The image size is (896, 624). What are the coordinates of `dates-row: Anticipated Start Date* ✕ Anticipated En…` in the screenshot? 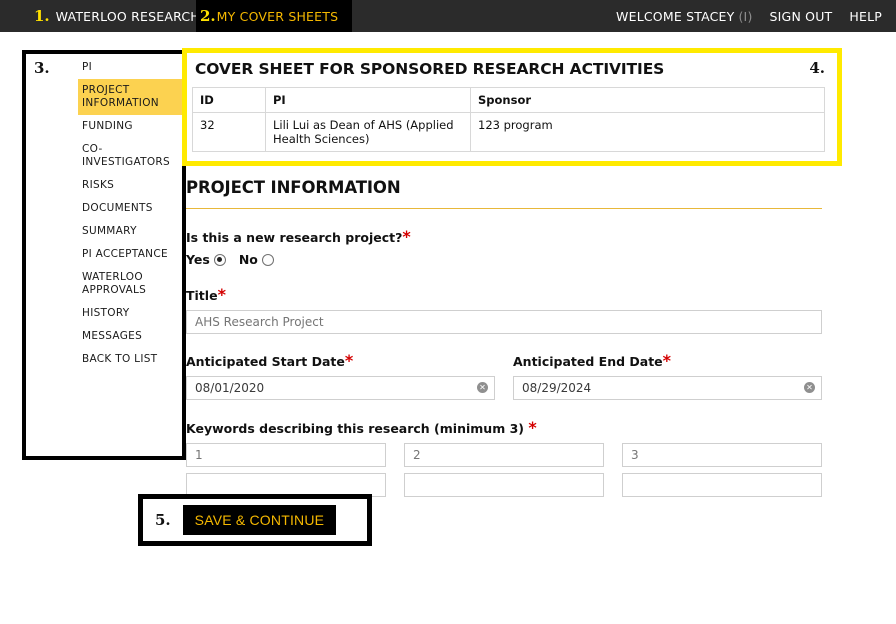 It's located at (504, 375).